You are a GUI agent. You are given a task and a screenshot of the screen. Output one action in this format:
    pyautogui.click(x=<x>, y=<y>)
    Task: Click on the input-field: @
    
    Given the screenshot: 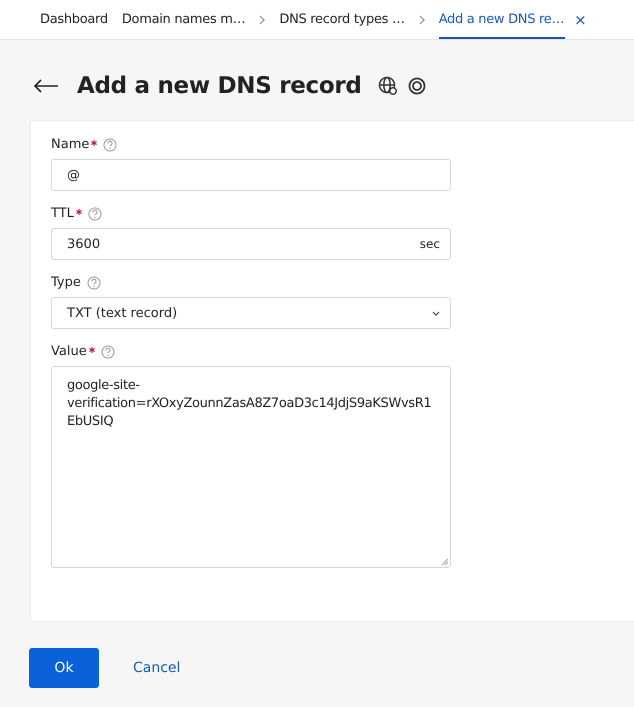 What is the action you would take?
    pyautogui.click(x=251, y=175)
    